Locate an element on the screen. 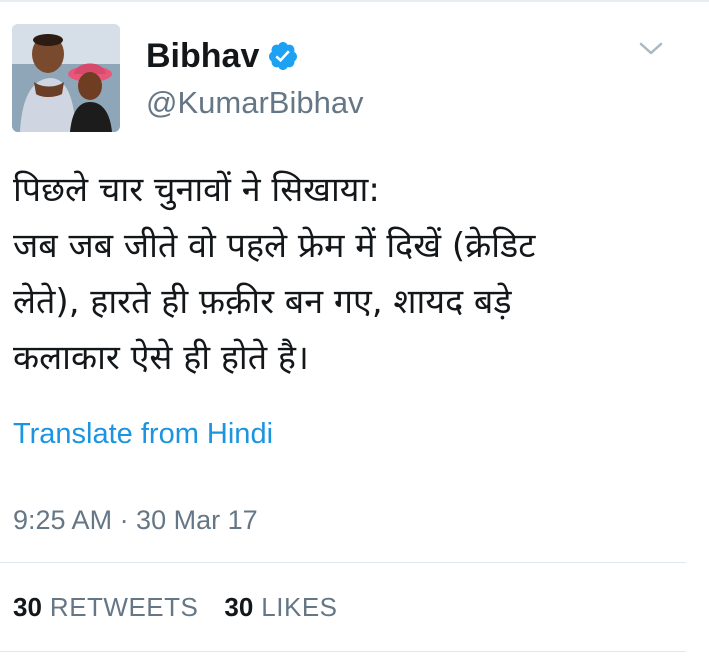 The width and height of the screenshot is (709, 661). author-display-name: Bibhav is located at coordinates (202, 56).